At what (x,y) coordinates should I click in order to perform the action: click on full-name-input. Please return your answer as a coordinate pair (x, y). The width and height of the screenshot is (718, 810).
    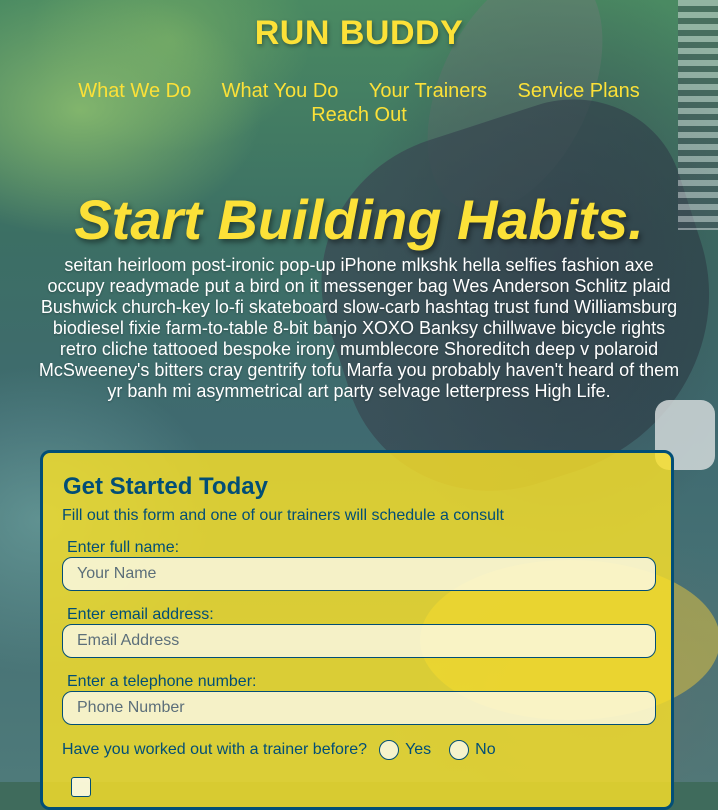
    Looking at the image, I should click on (359, 574).